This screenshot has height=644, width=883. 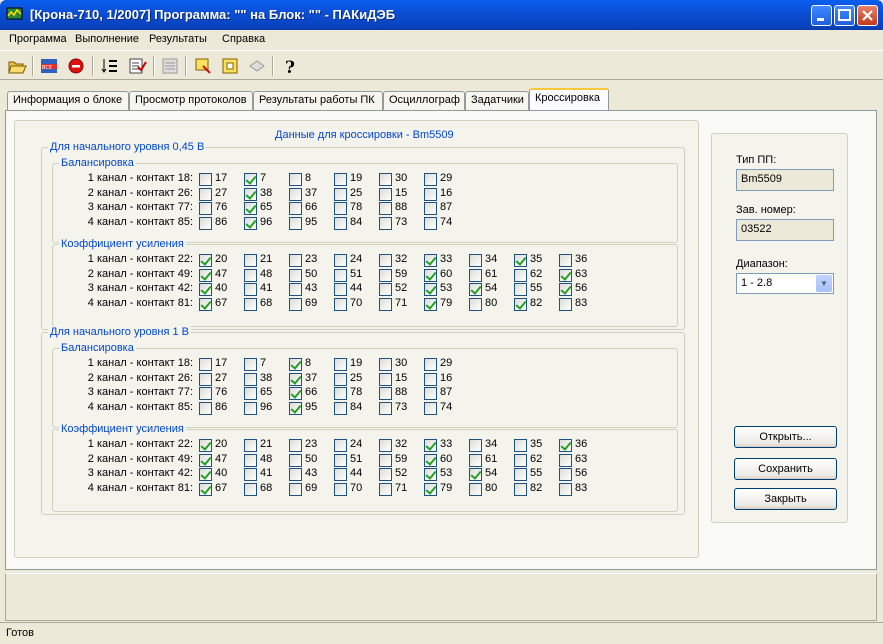 I want to click on panel-icon, so click(x=230, y=66).